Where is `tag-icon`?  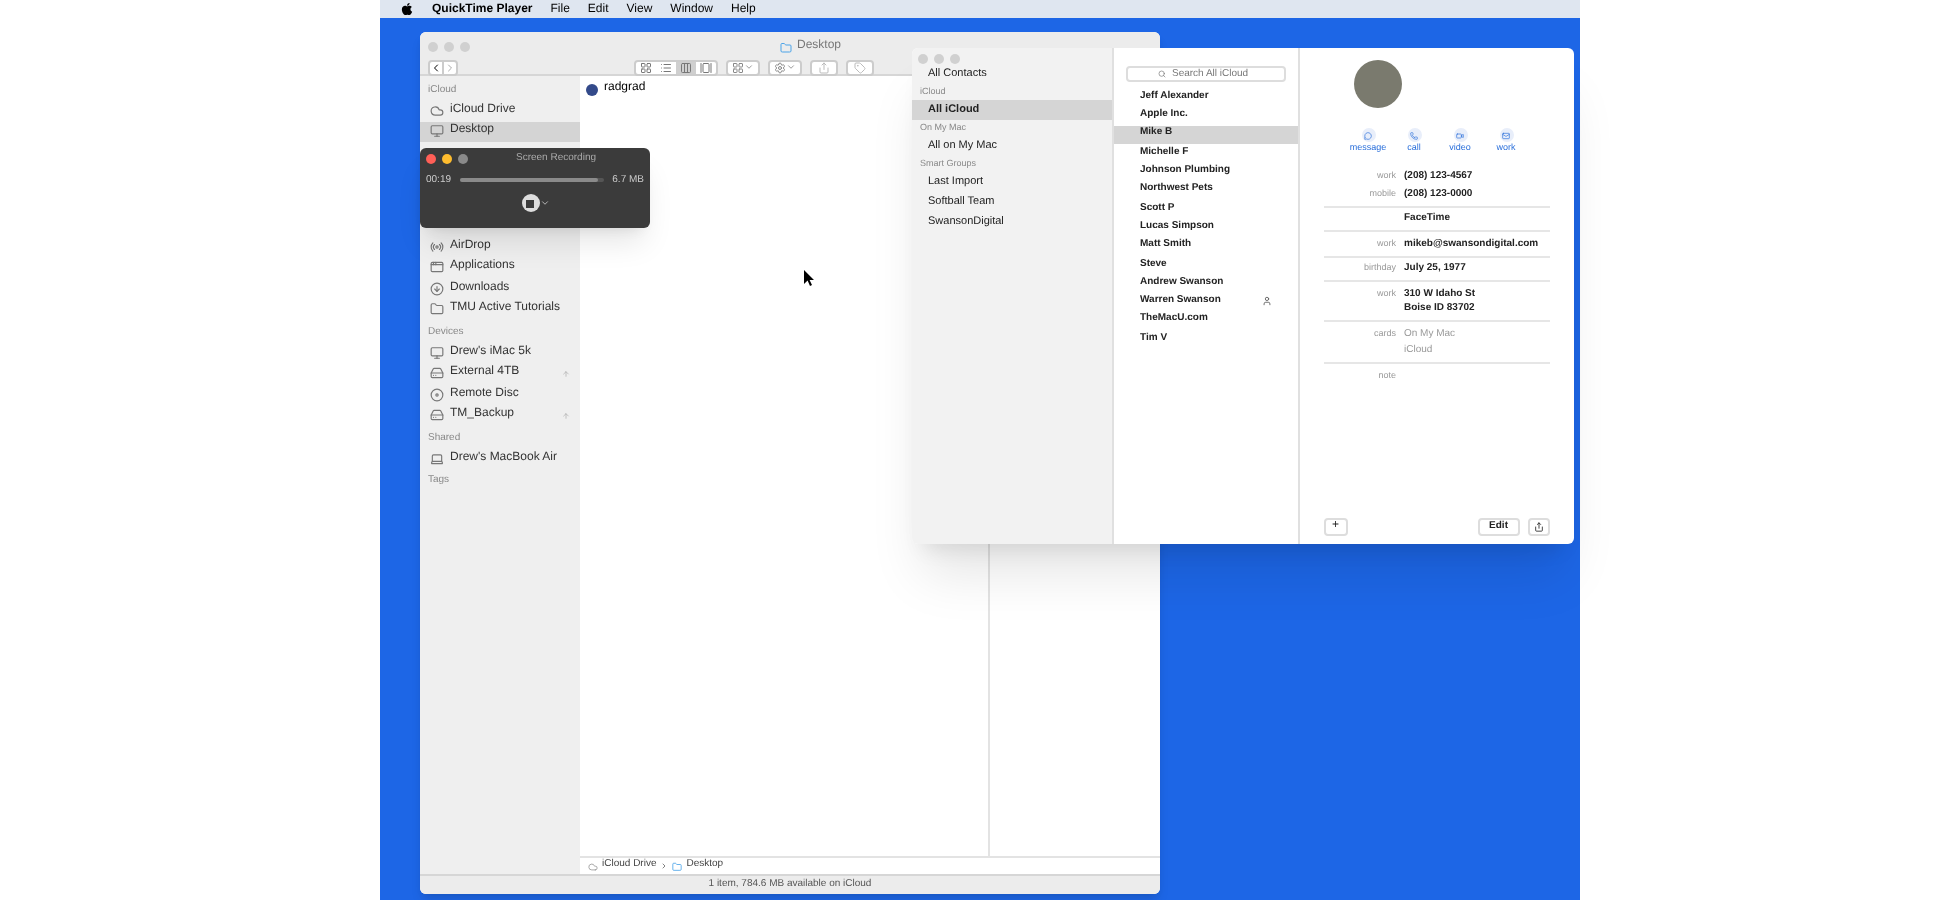 tag-icon is located at coordinates (860, 68).